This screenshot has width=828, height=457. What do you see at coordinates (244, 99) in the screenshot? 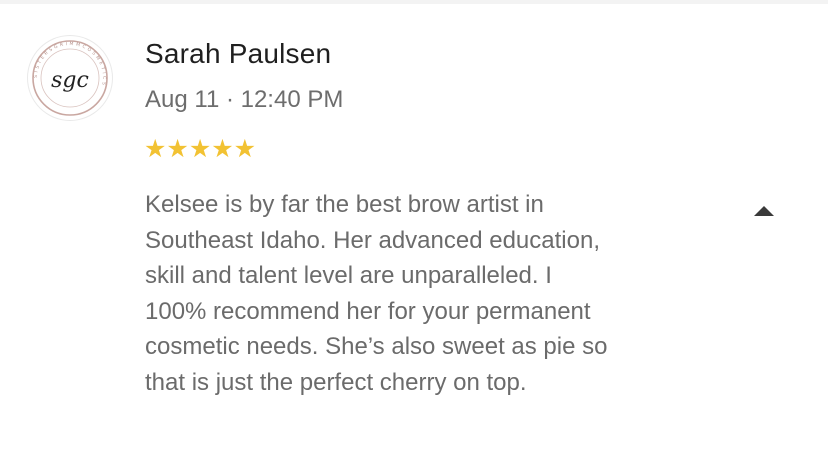
I see `review-date: Aug 11 · 12:40 PM` at bounding box center [244, 99].